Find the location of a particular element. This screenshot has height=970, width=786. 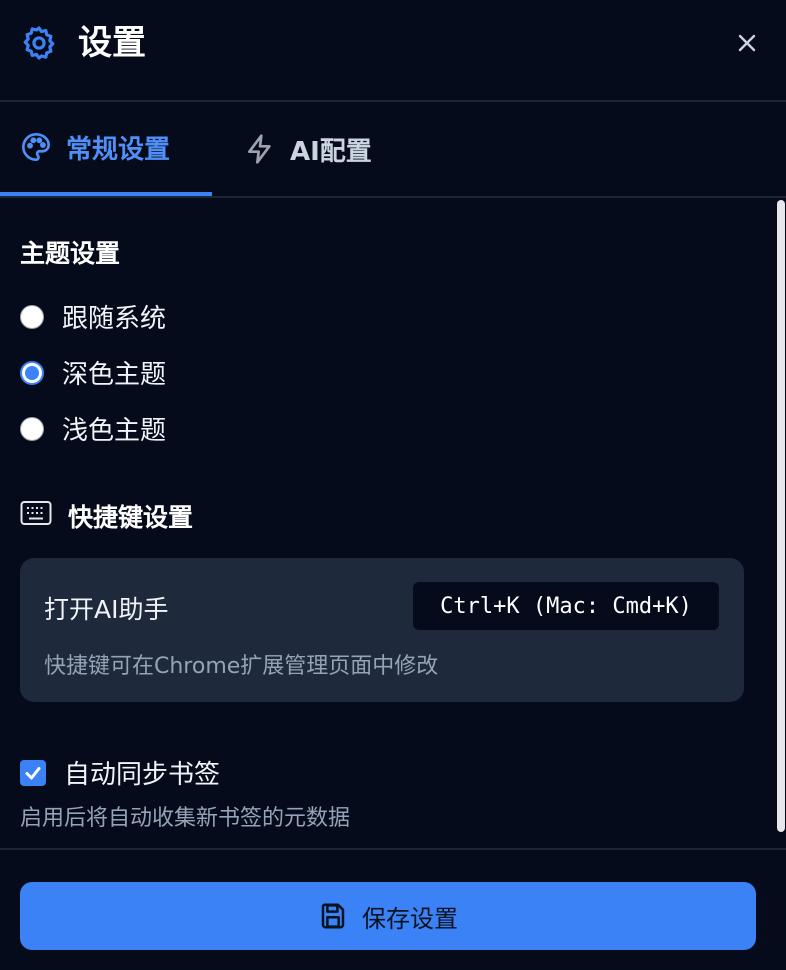

close-button is located at coordinates (747, 43).